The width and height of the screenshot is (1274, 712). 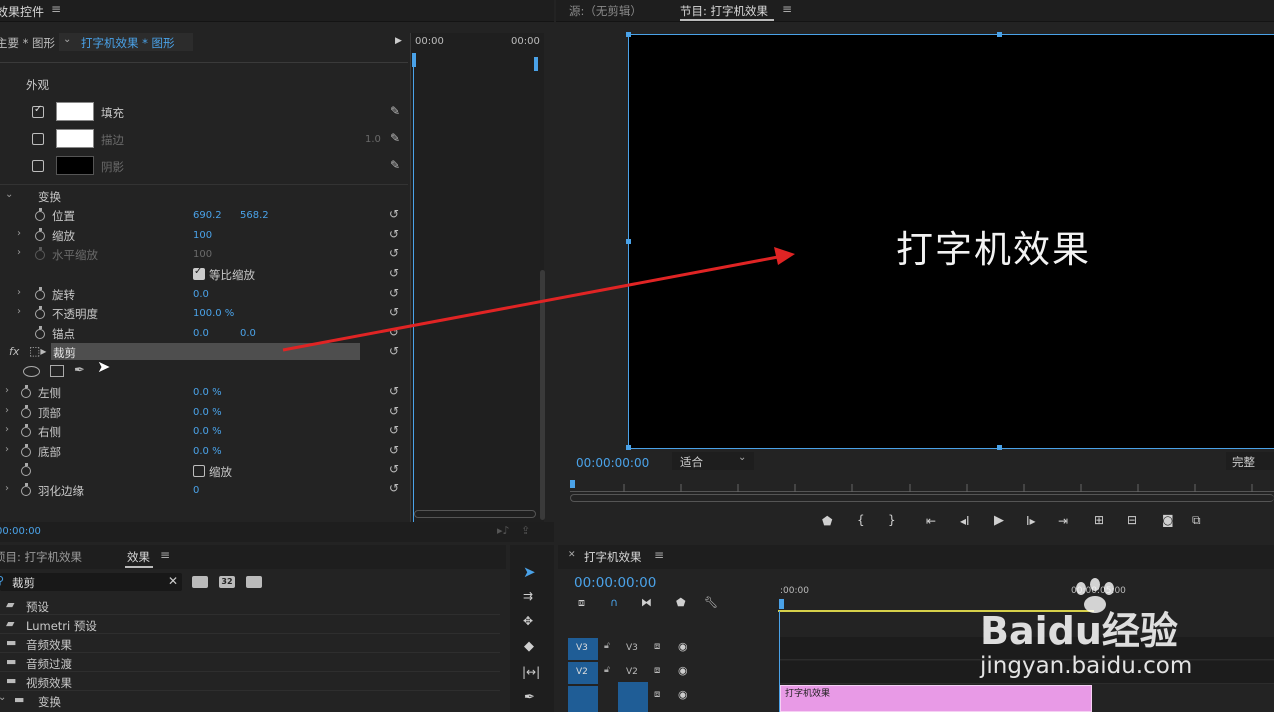 What do you see at coordinates (632, 648) in the screenshot?
I see `target-track-label: V3` at bounding box center [632, 648].